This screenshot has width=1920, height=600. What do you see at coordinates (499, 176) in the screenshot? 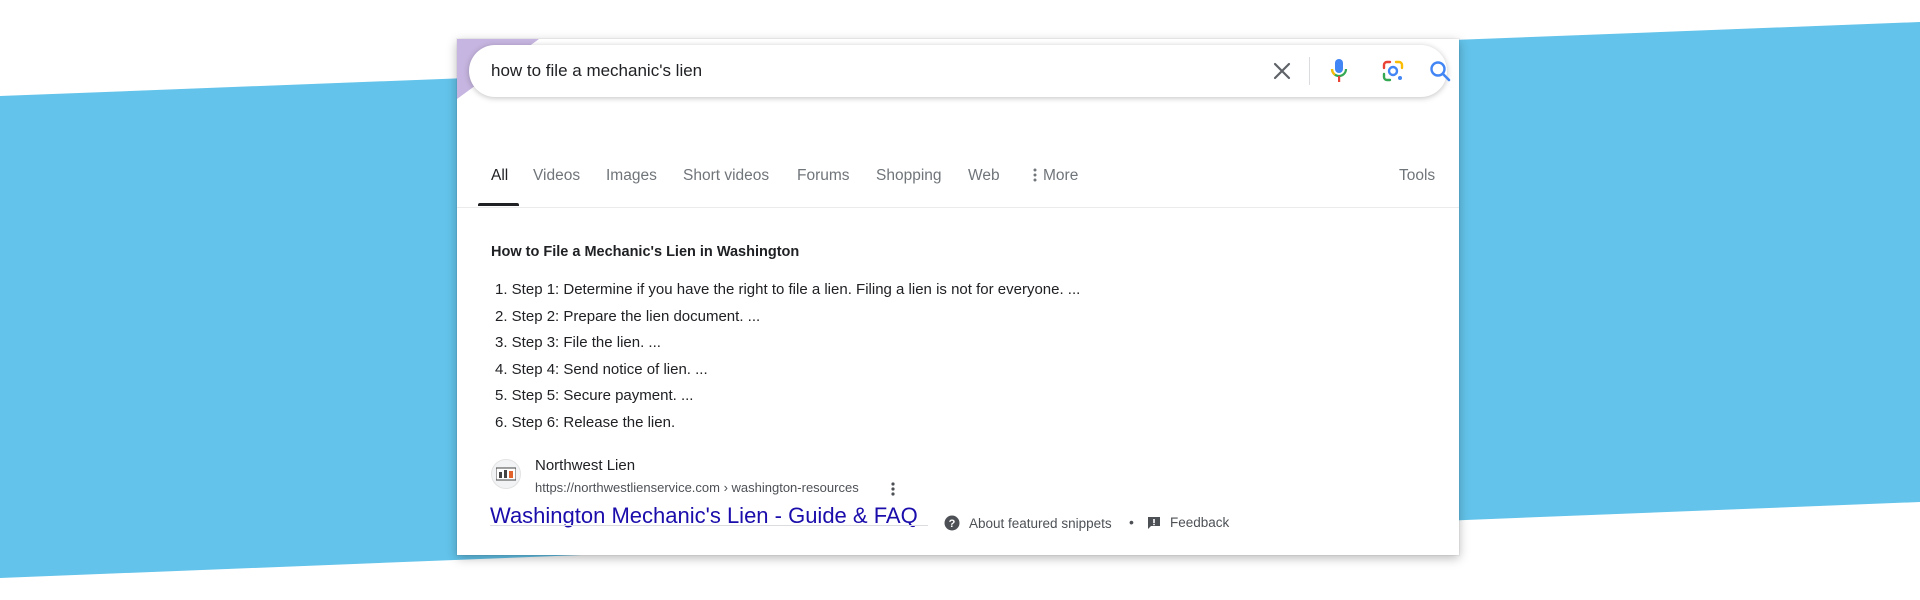
I see `tab-all: All` at bounding box center [499, 176].